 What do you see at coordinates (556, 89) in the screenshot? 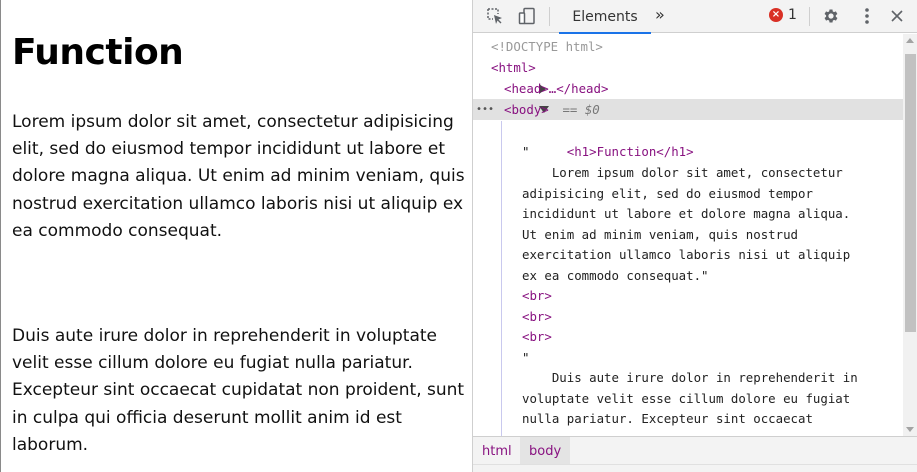
I see `head-node: <head>…</head>` at bounding box center [556, 89].